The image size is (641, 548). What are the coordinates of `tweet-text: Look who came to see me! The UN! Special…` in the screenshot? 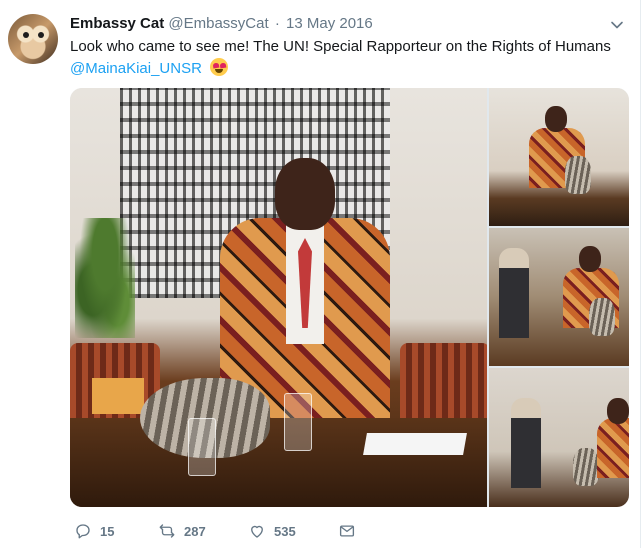 It's located at (350, 58).